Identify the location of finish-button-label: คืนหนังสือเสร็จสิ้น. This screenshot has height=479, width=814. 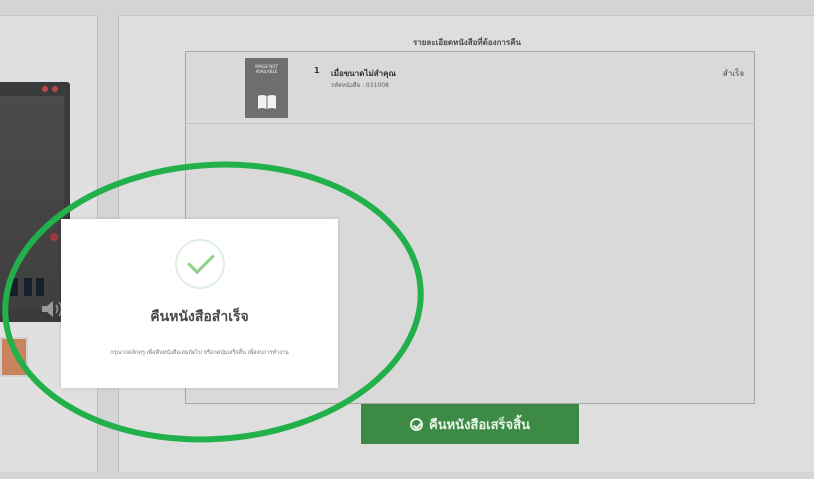
(479, 425).